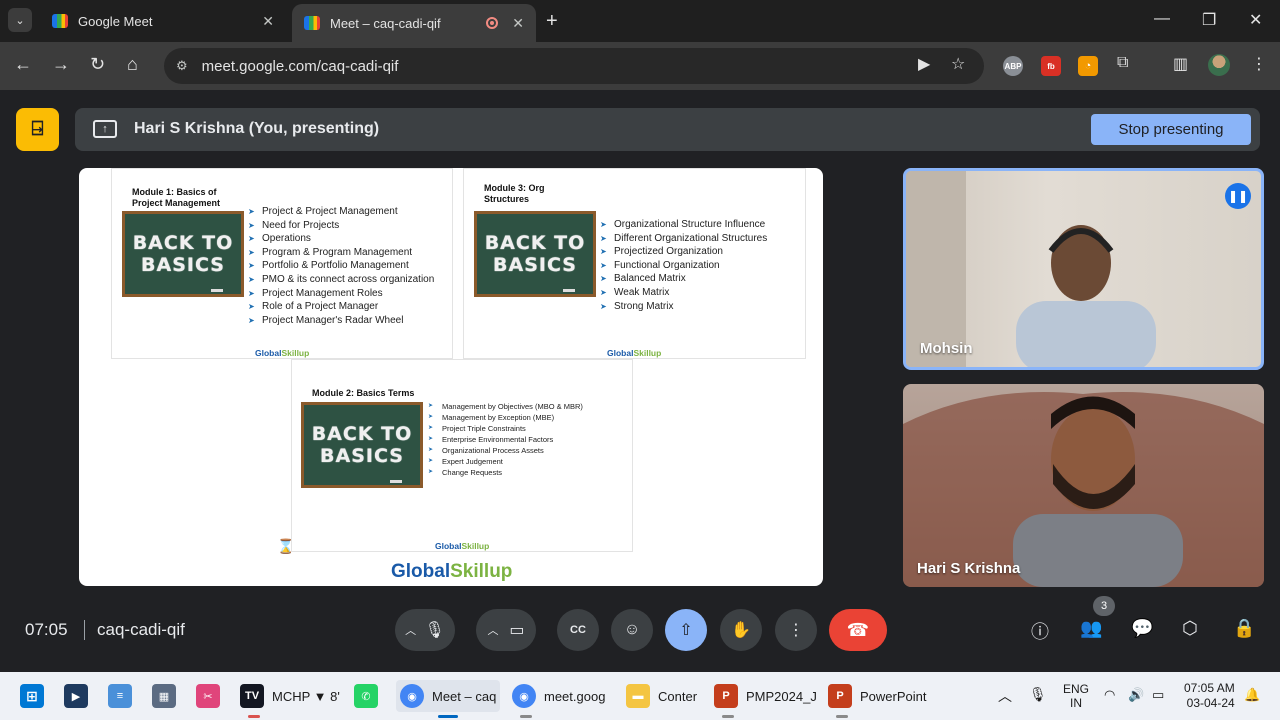 This screenshot has height=720, width=1280. I want to click on tradingview-icon: TV, so click(252, 696).